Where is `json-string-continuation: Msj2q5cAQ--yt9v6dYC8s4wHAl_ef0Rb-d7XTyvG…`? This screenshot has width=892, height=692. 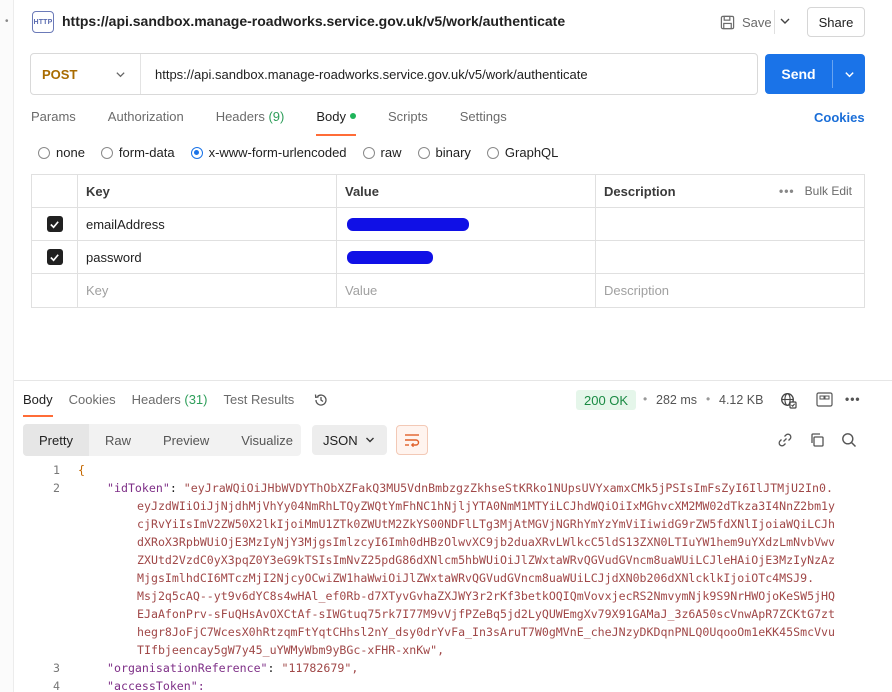
json-string-continuation: Msj2q5cAQ--yt9v6dYC8s4wHAl_ef0Rb-d7XTyvG… is located at coordinates (486, 596).